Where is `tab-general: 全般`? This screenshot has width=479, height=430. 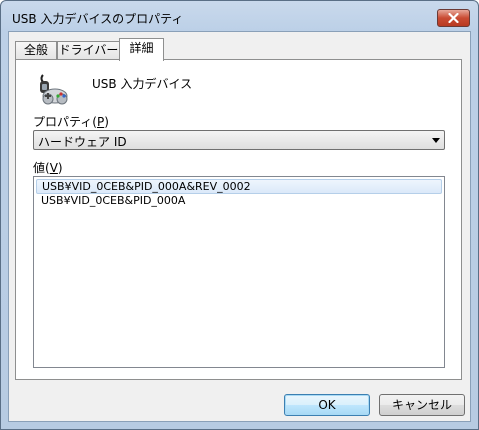 tab-general: 全般 is located at coordinates (36, 50).